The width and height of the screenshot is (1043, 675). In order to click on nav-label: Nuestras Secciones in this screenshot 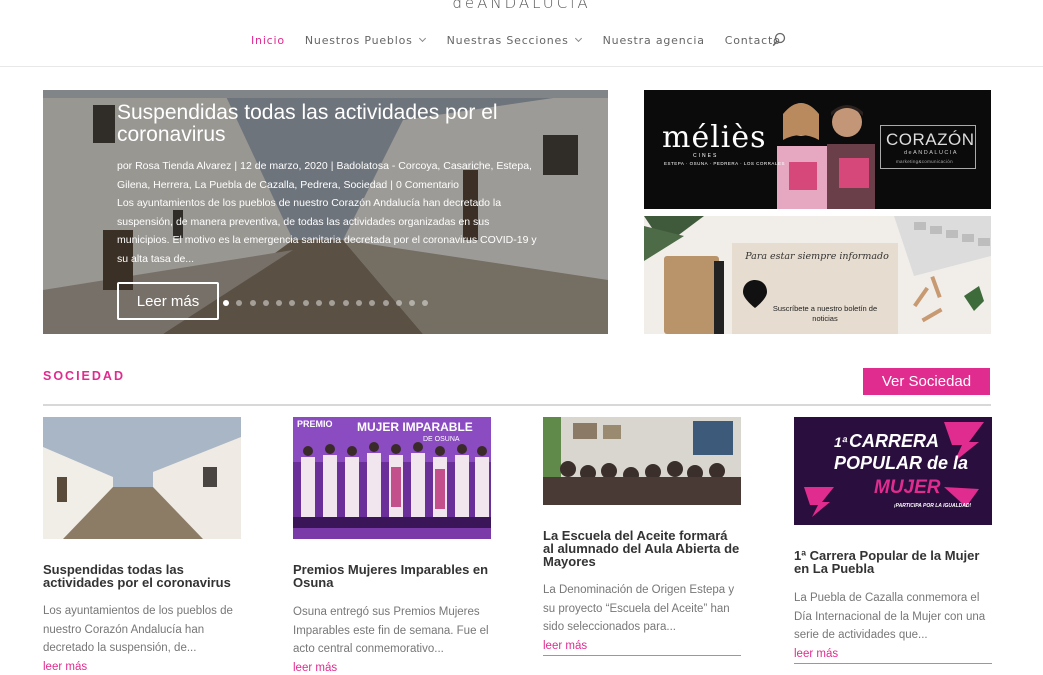, I will do `click(507, 40)`.